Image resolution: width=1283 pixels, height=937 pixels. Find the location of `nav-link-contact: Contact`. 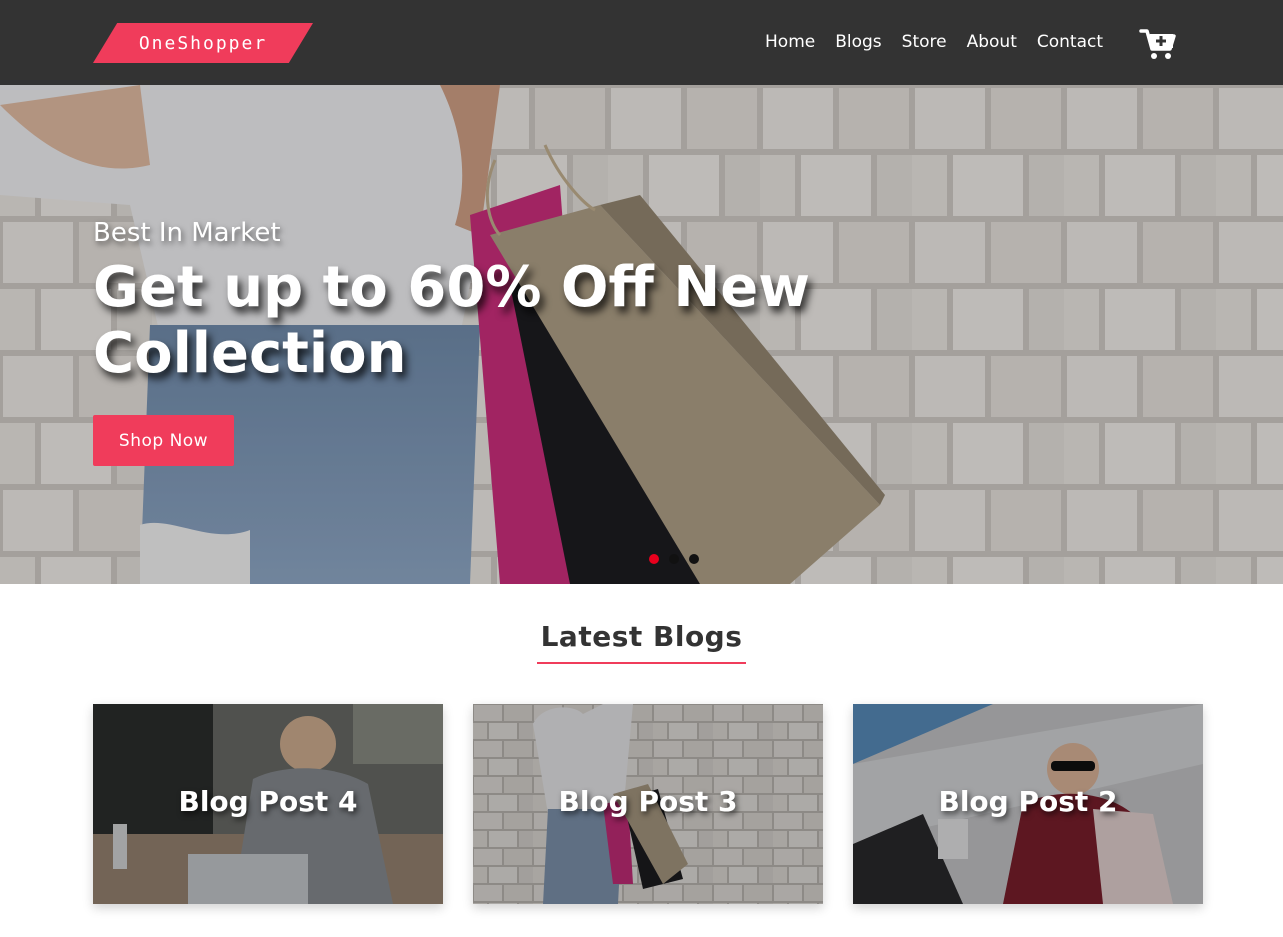

nav-link-contact: Contact is located at coordinates (1070, 42).